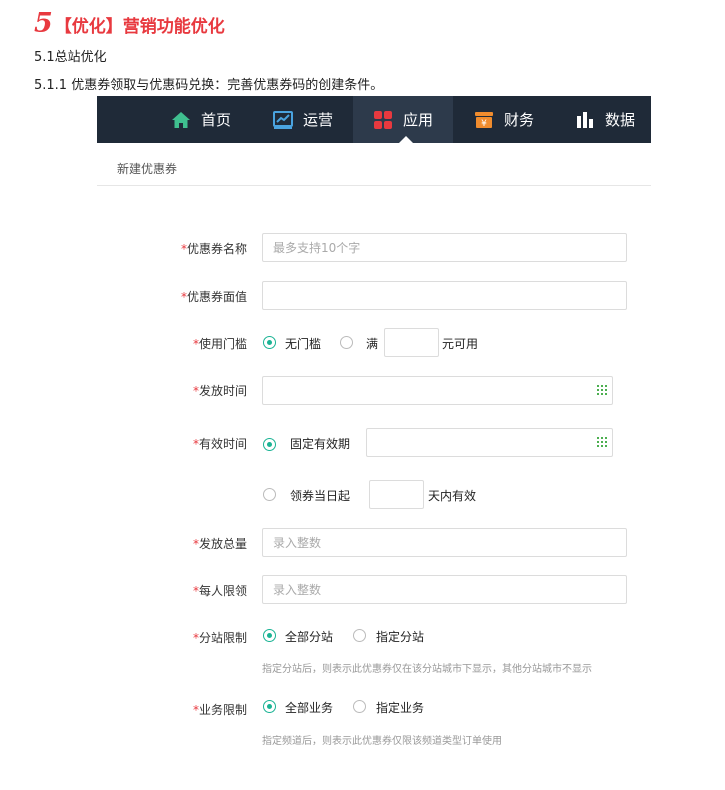 This screenshot has width=725, height=790. Describe the element at coordinates (460, 344) in the screenshot. I see `threshold-suffix: 元可用` at that location.